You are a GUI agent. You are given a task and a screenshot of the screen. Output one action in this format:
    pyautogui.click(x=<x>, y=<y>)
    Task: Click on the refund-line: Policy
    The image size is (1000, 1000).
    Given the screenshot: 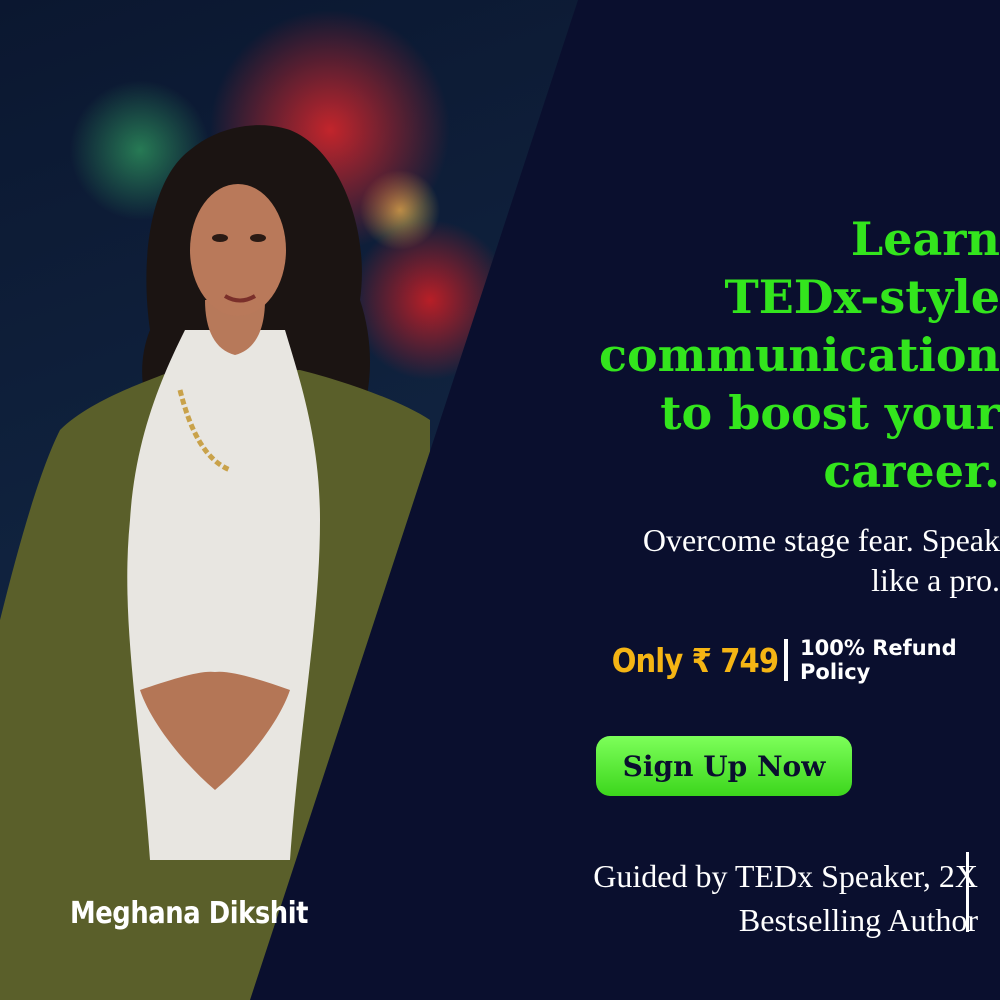 What is the action you would take?
    pyautogui.click(x=835, y=672)
    